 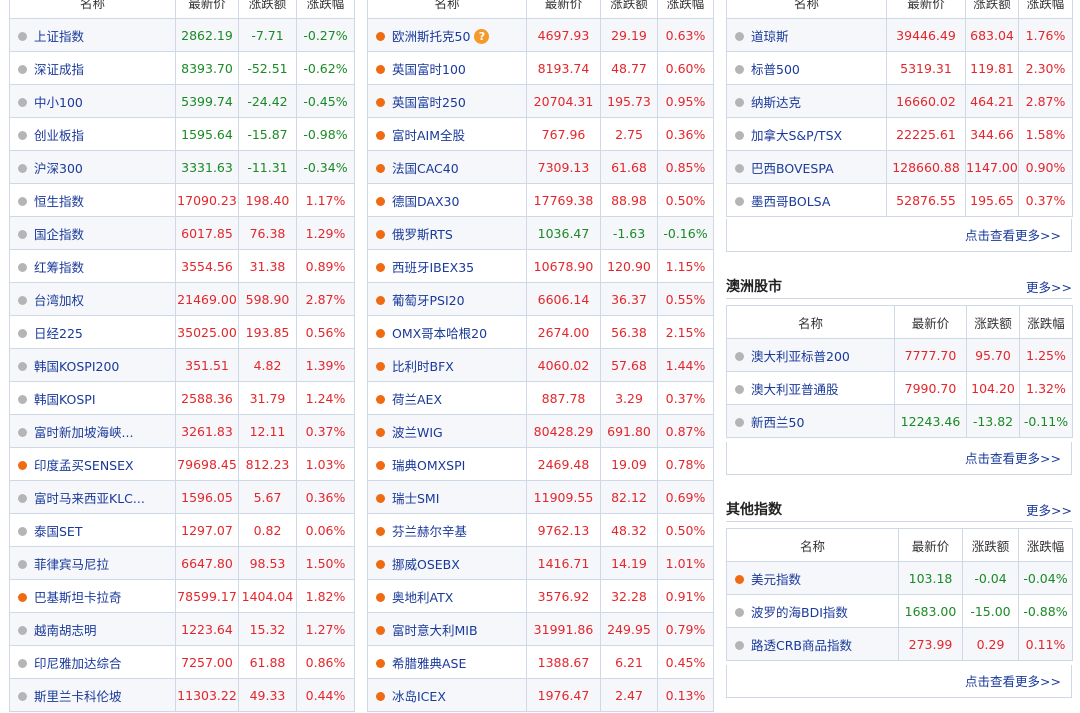 I want to click on index-name-cell: 创业板指, so click(x=92, y=134).